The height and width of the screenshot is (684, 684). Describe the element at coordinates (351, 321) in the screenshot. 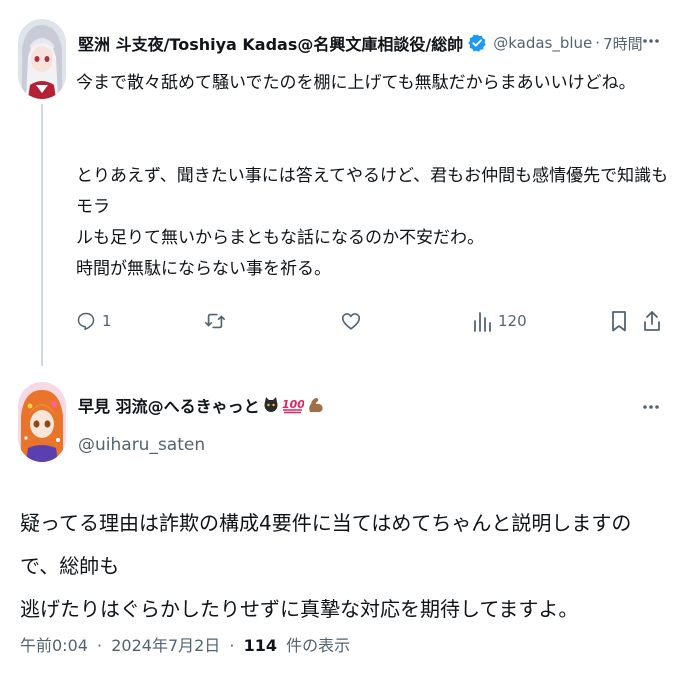

I see `heart-icon` at that location.